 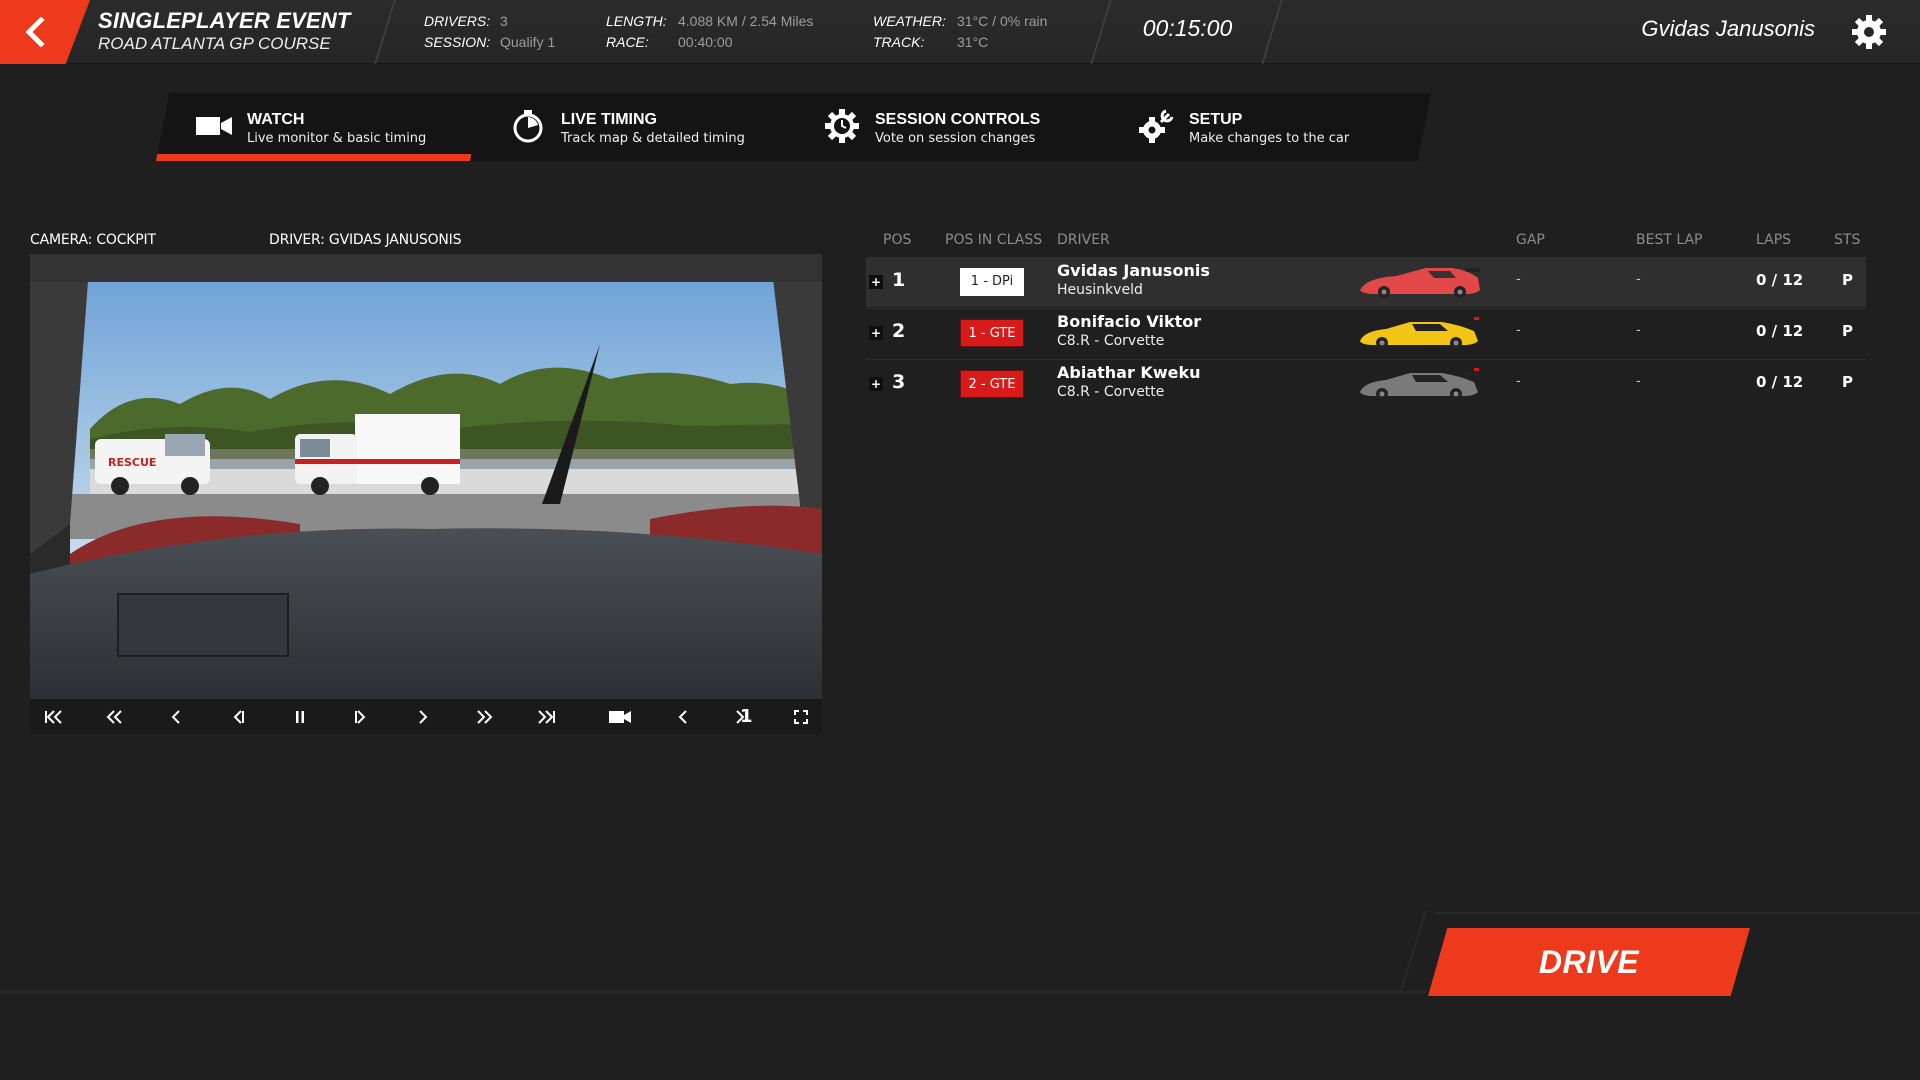 I want to click on fast-rewind-icon, so click(x=114, y=716).